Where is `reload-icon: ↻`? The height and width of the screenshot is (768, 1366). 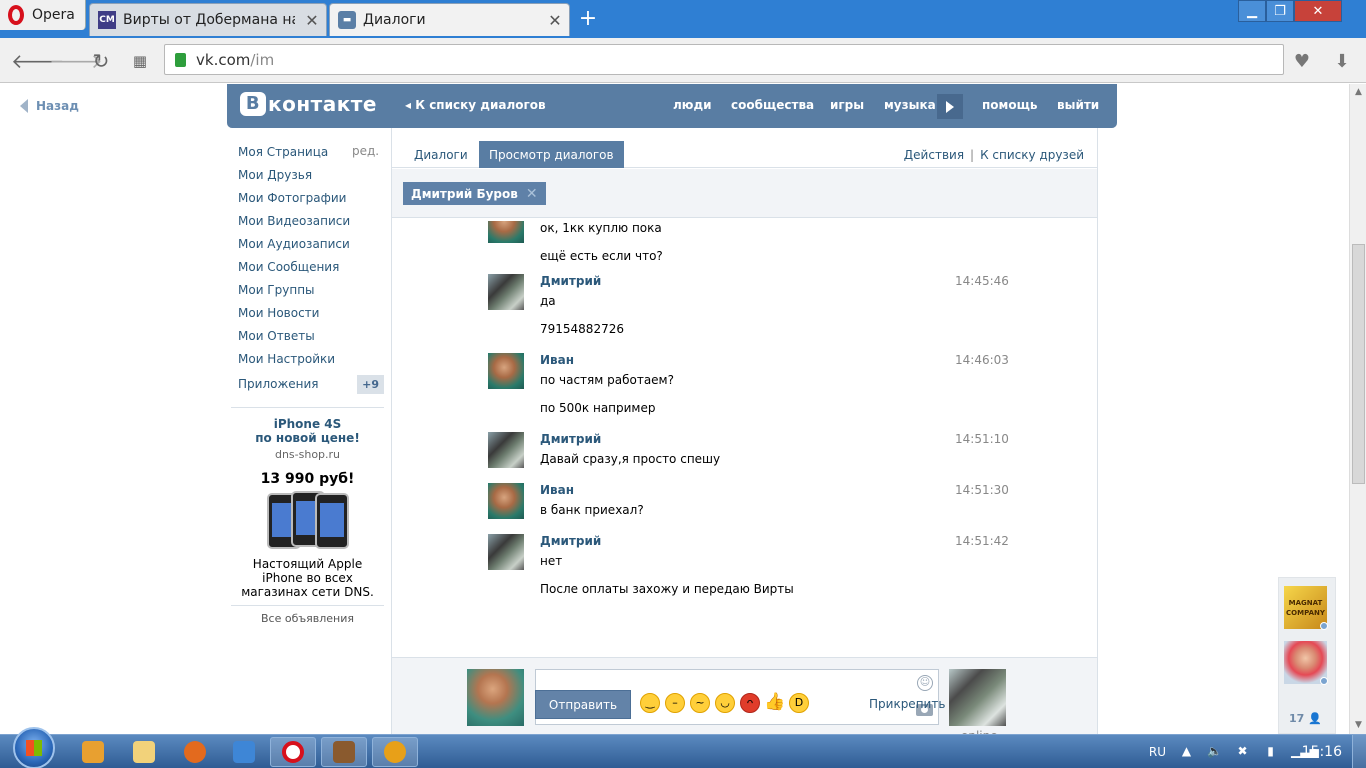
reload-icon: ↻ is located at coordinates (101, 61).